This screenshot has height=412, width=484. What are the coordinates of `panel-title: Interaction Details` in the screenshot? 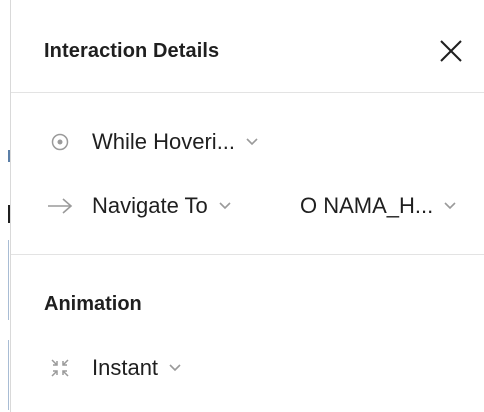 It's located at (132, 51).